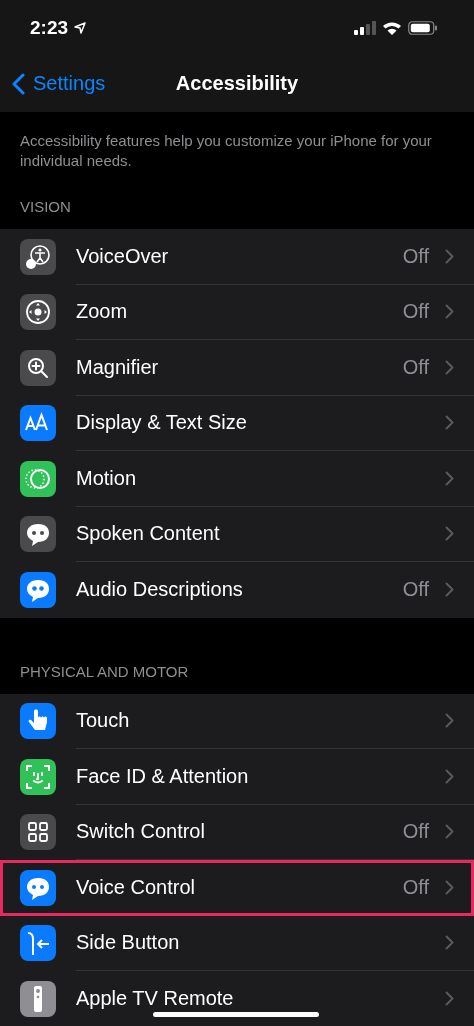  I want to click on section-header: VISION, so click(45, 207).